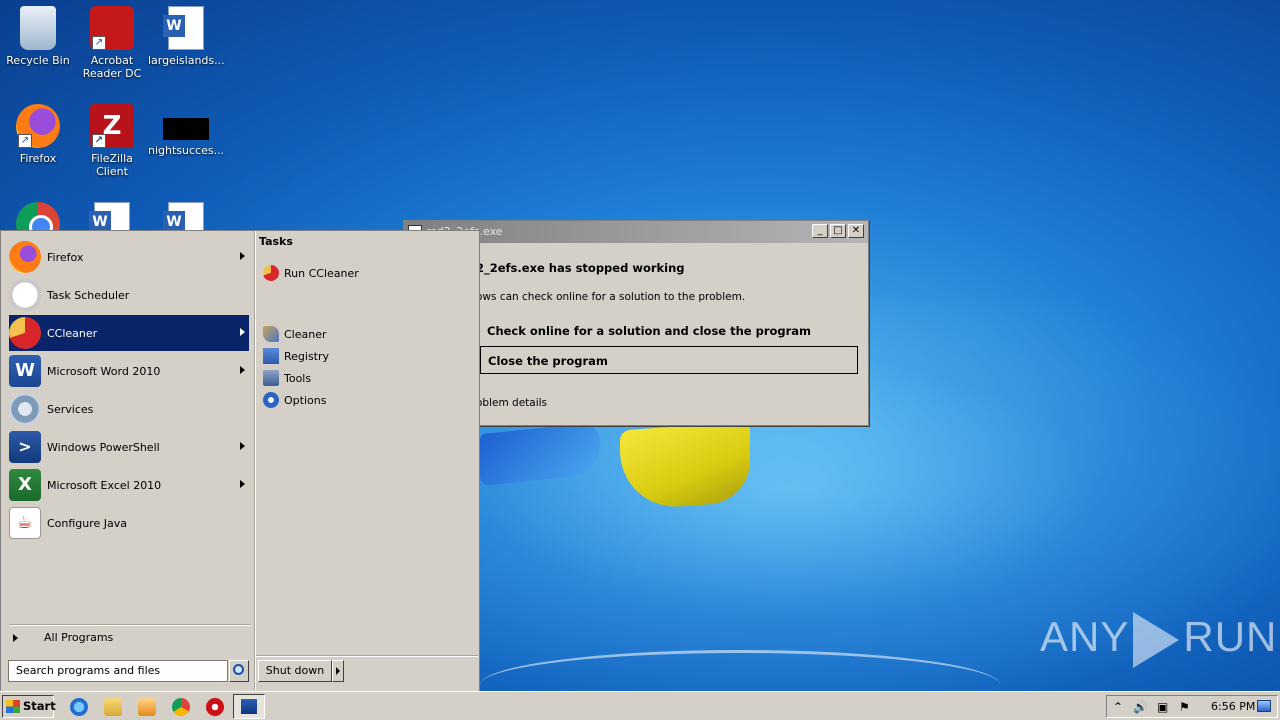 The height and width of the screenshot is (720, 1280). What do you see at coordinates (1140, 707) in the screenshot?
I see `volume-icon: 🔊` at bounding box center [1140, 707].